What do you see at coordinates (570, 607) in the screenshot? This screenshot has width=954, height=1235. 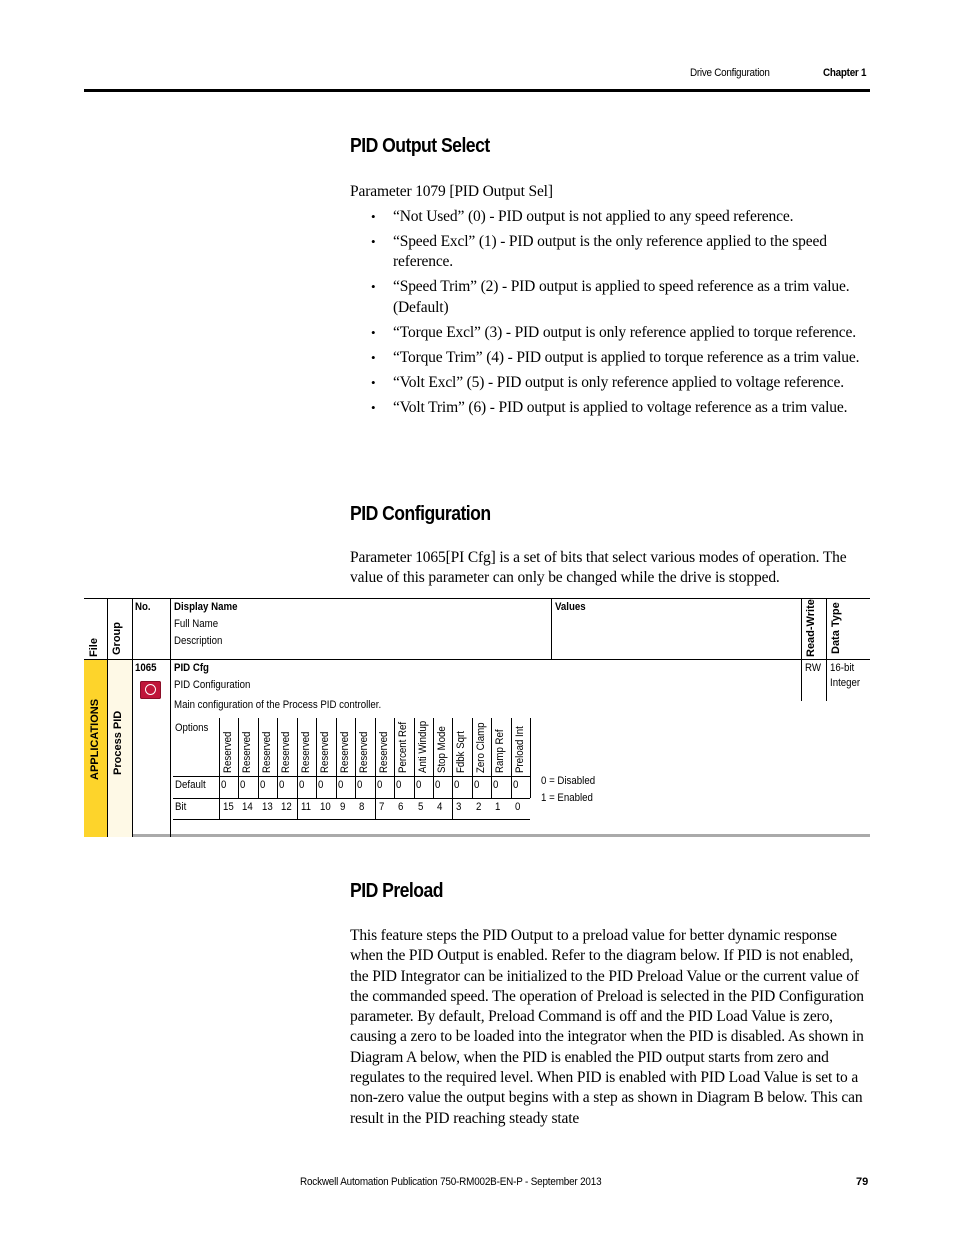 I see `header-values: Values` at bounding box center [570, 607].